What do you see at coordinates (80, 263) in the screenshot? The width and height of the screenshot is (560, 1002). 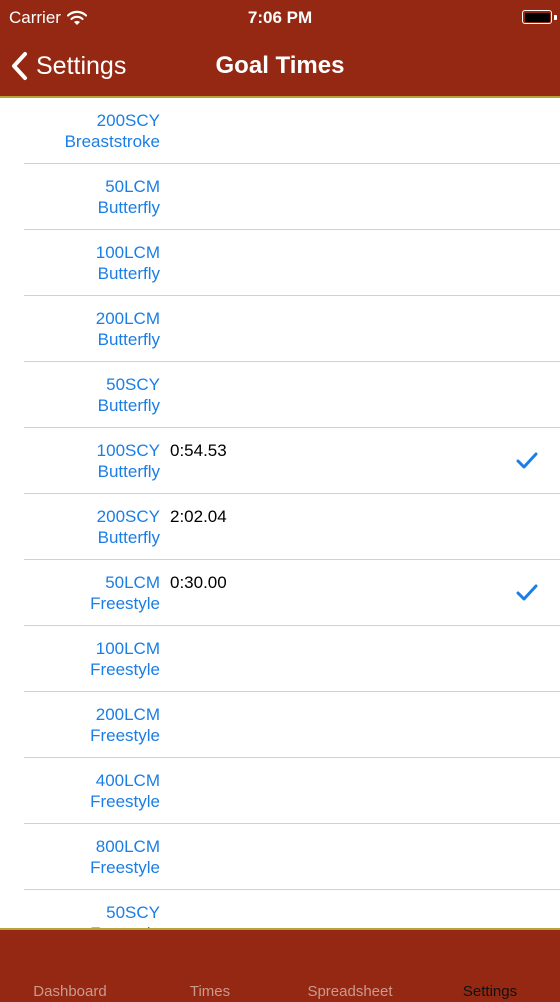 I see `event-label: 100LCM Butterfly` at bounding box center [80, 263].